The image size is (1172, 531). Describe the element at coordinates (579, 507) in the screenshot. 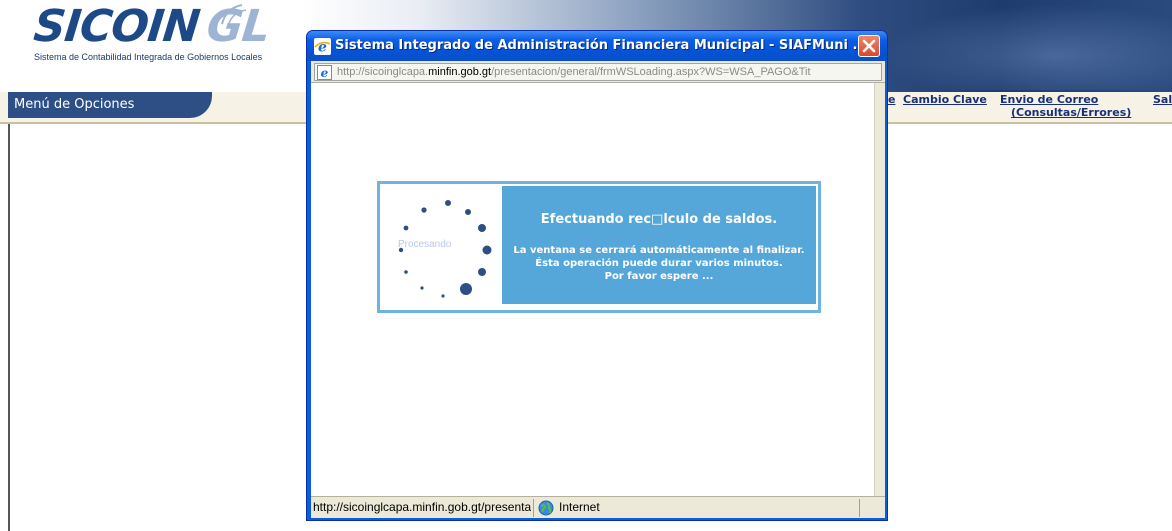

I see `security-zone-label: Internet` at that location.